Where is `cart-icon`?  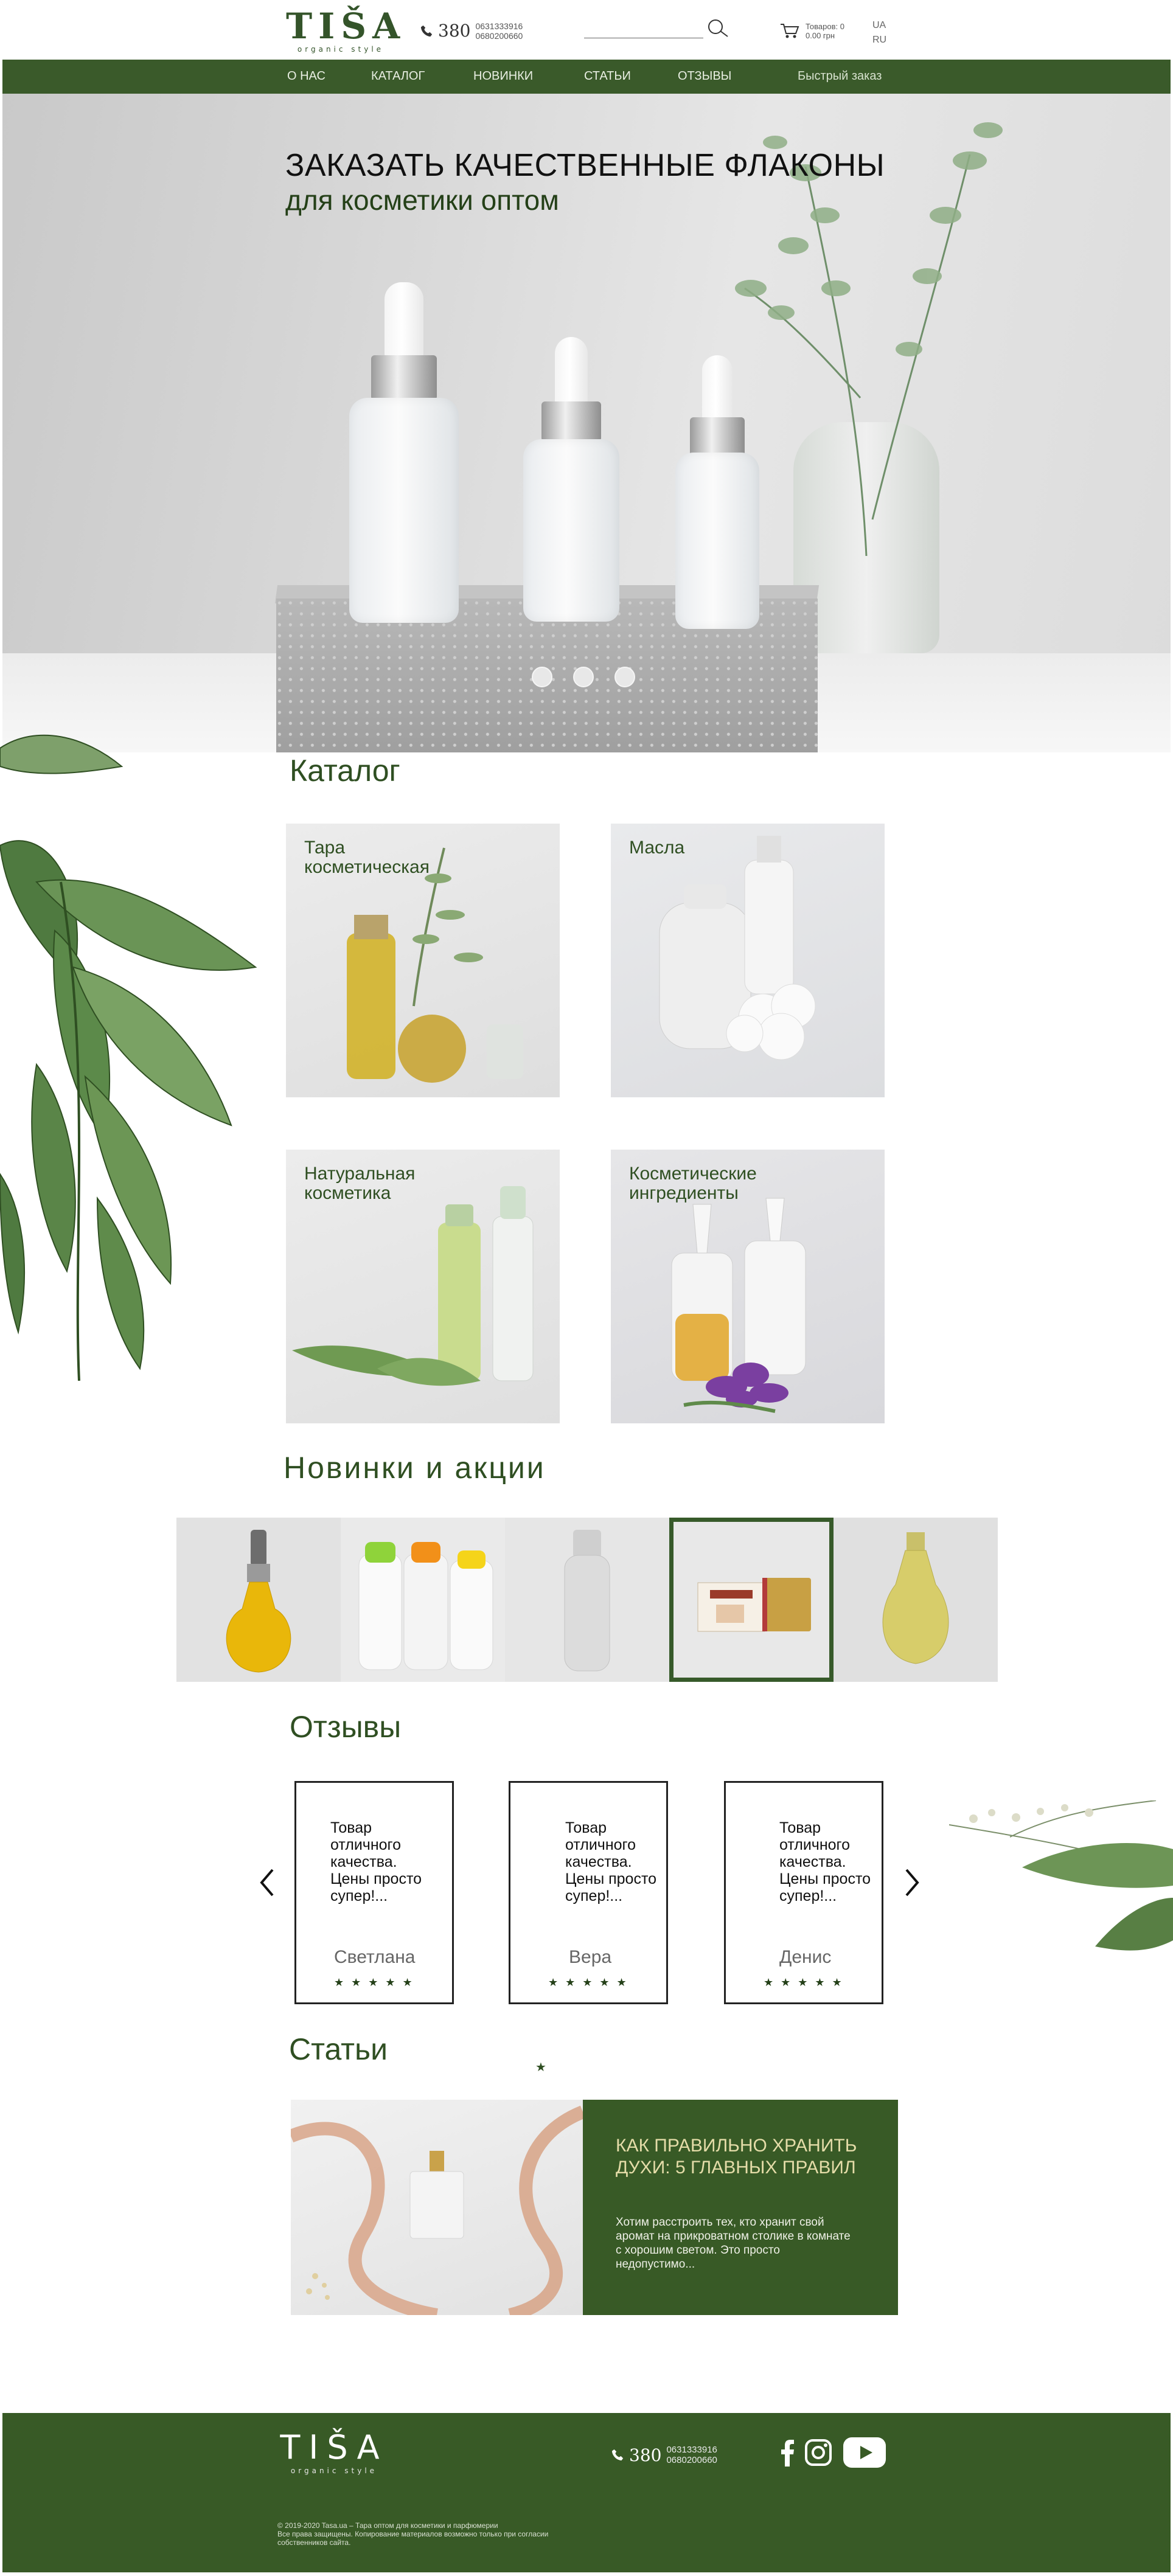 cart-icon is located at coordinates (790, 31).